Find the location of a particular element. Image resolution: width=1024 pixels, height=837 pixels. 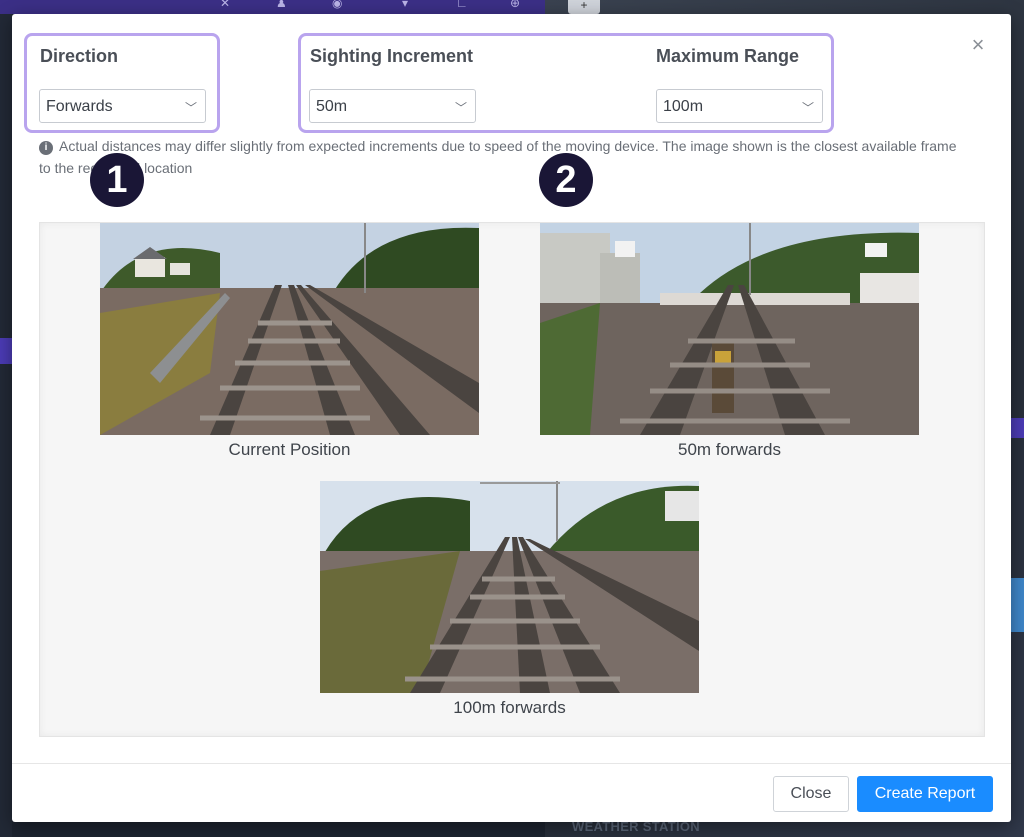

sighting-increment-select: 50m ﹀ is located at coordinates (392, 106).